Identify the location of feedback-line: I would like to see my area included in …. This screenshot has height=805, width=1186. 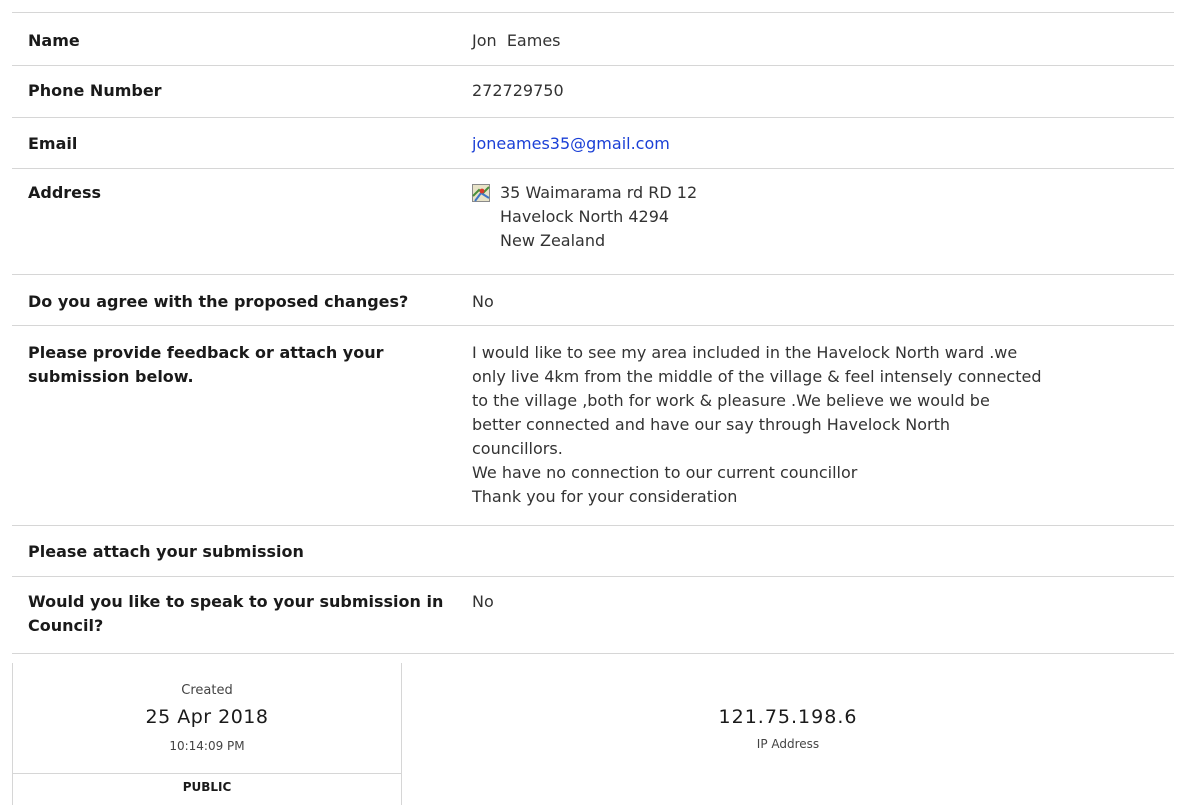
(745, 352).